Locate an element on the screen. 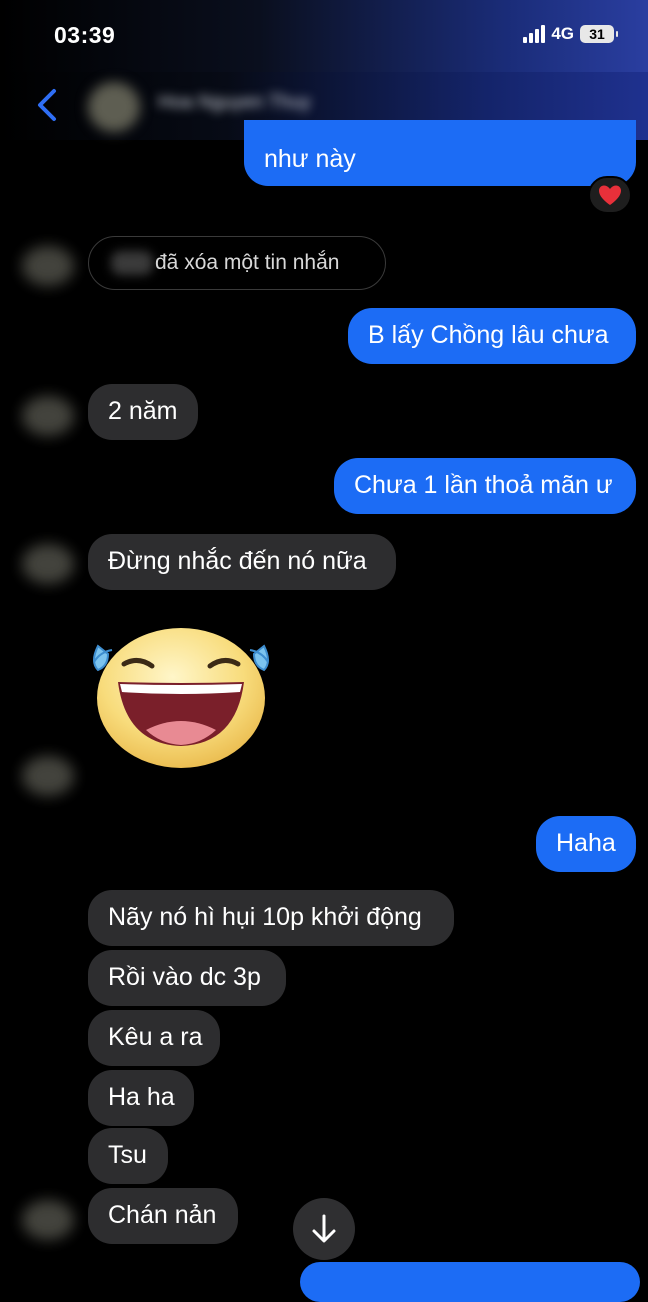  message-text: 2 năm is located at coordinates (143, 411).